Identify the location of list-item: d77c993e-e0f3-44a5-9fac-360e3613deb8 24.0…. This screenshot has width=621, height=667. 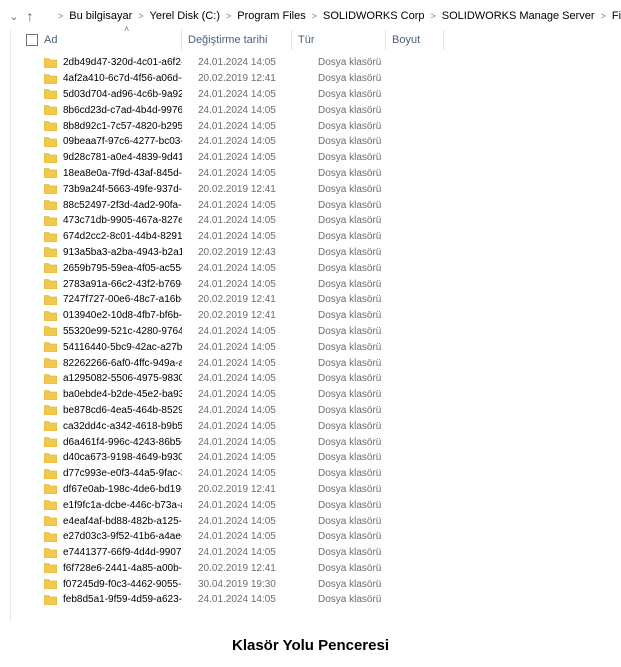
(264, 474).